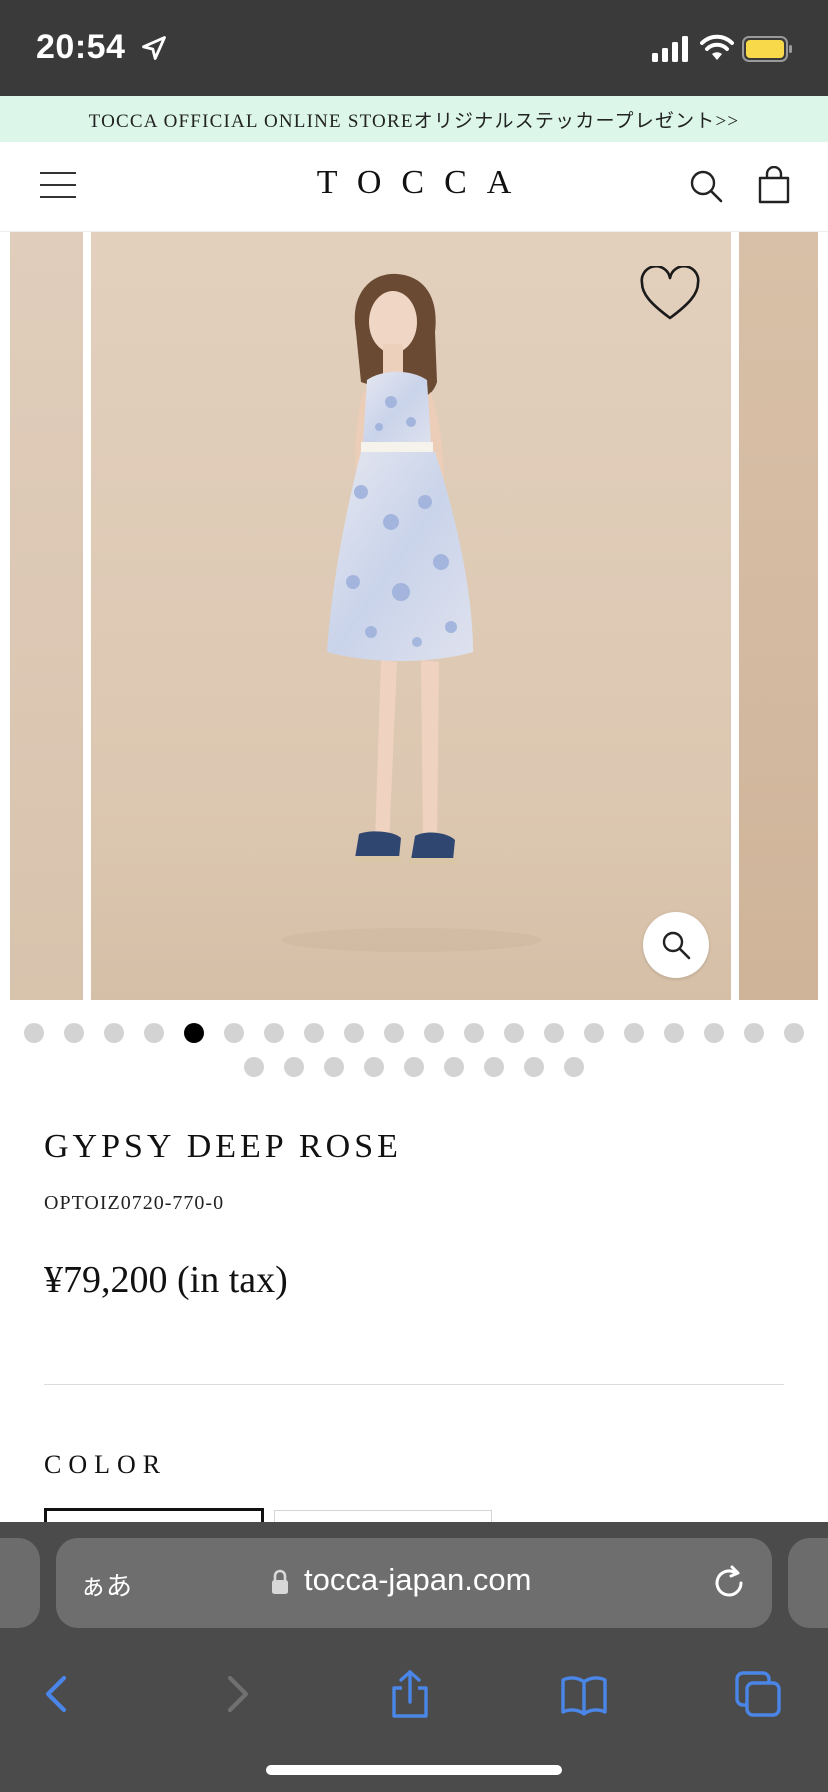 This screenshot has width=828, height=1792. Describe the element at coordinates (774, 185) in the screenshot. I see `shopping-bag-icon` at that location.